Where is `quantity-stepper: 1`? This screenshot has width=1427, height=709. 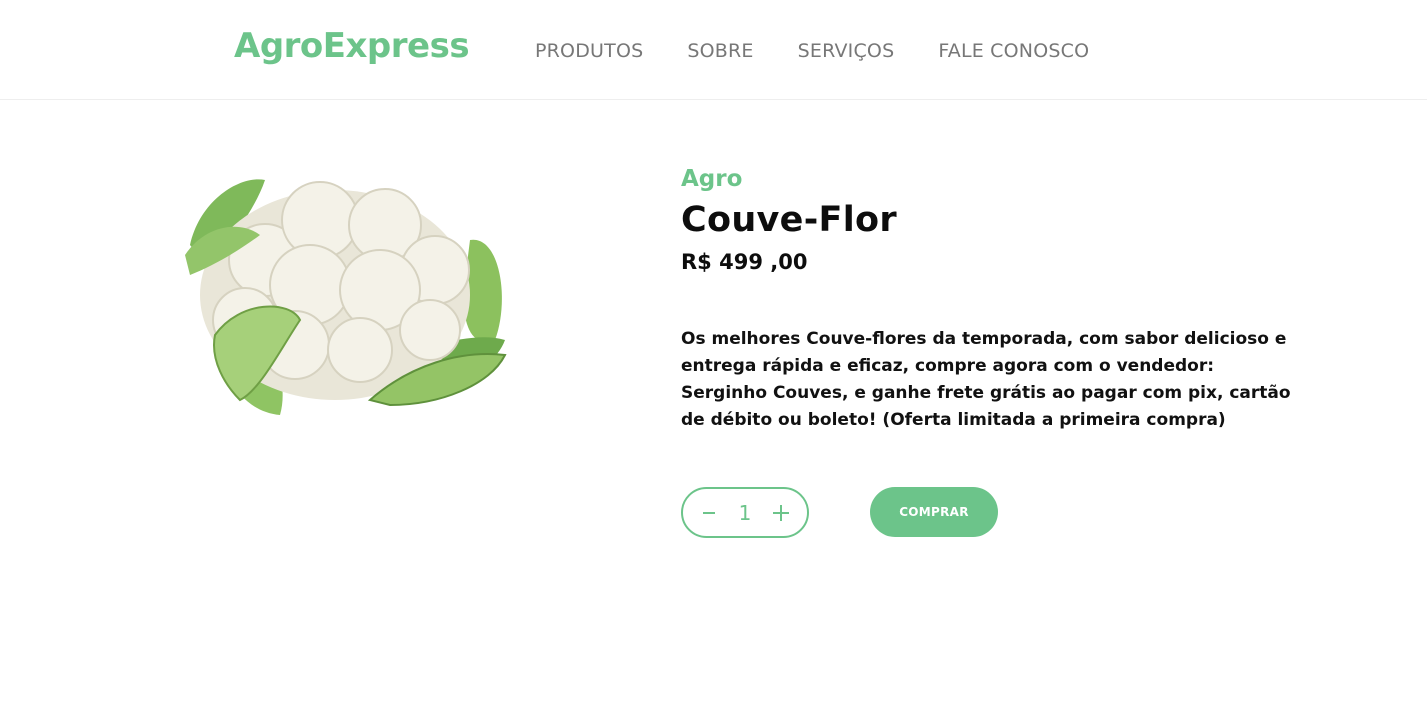
quantity-stepper: 1 is located at coordinates (745, 512).